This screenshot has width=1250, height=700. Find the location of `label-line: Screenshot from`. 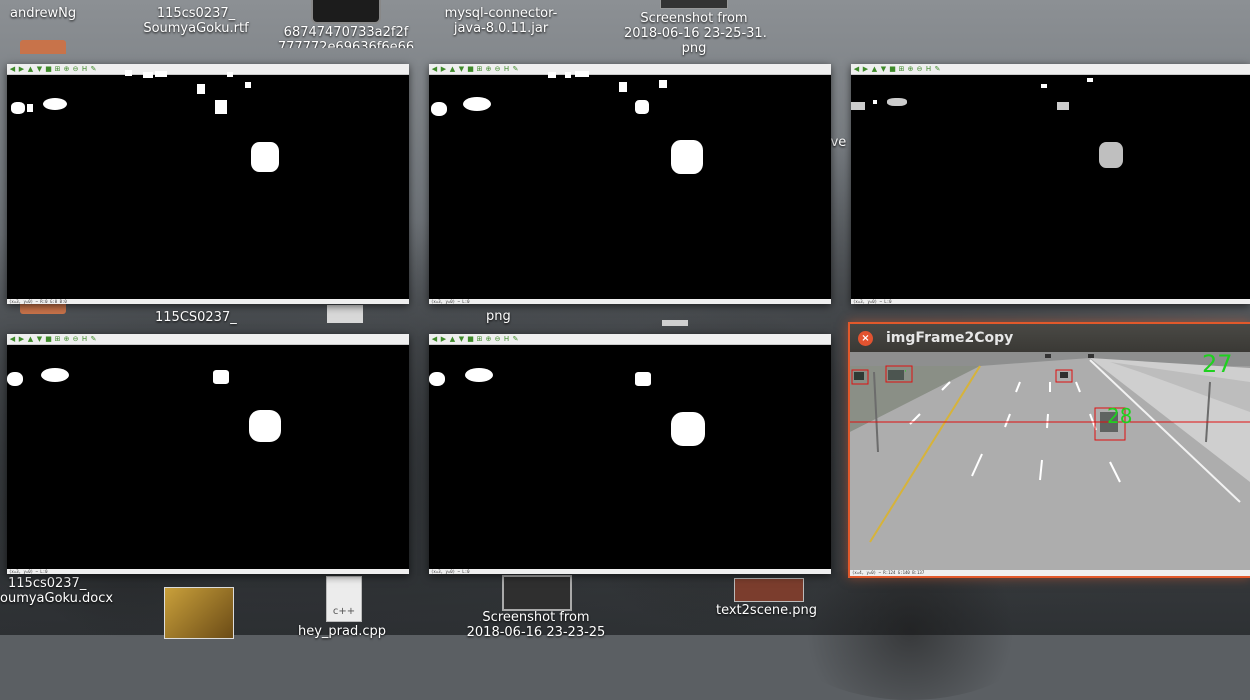

label-line: Screenshot from is located at coordinates (694, 18).